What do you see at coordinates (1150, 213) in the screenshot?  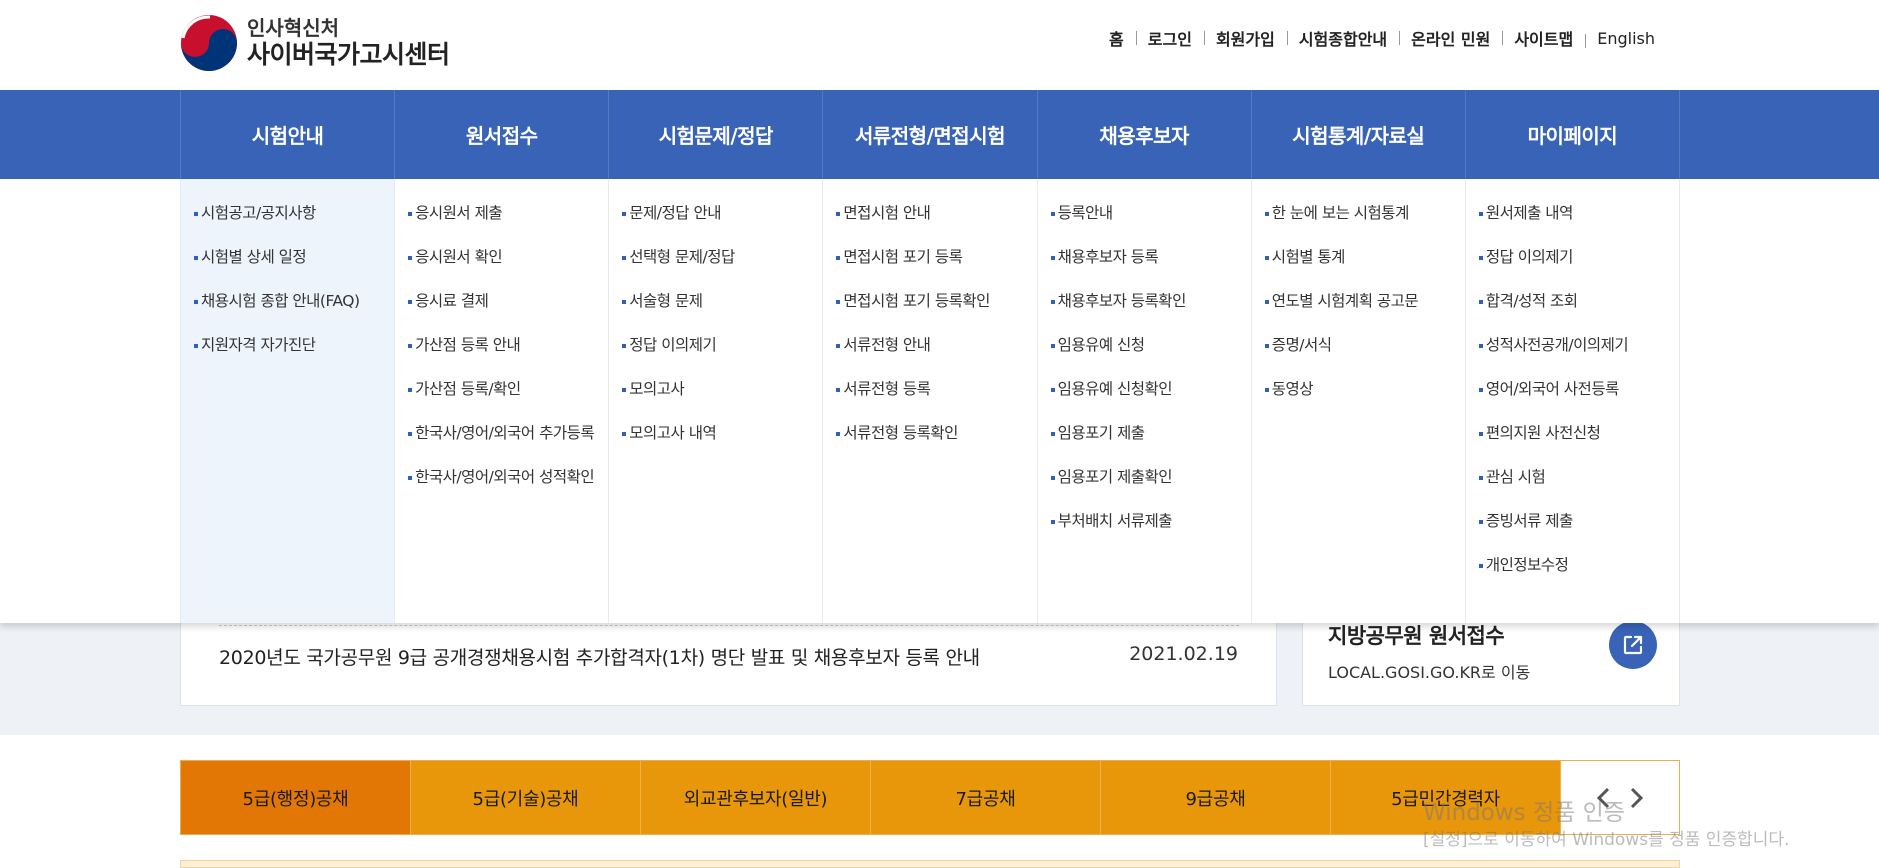 I see `menu-register-guide: 등록안내` at bounding box center [1150, 213].